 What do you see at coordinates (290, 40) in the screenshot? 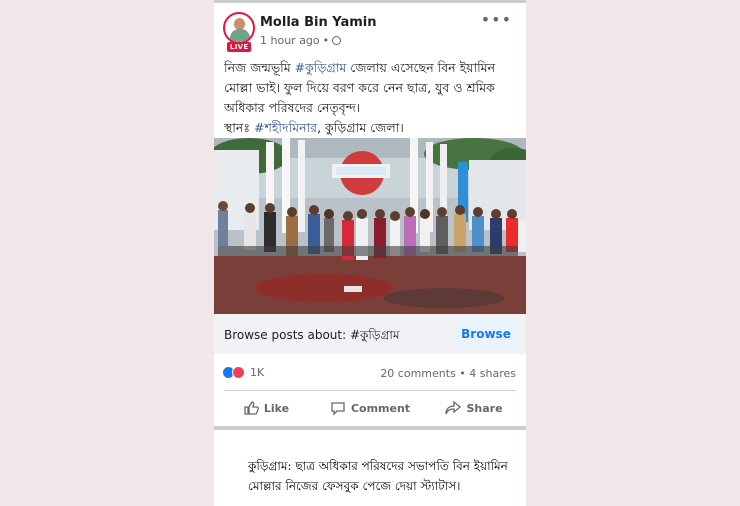
I see `post-time: 1 hour ago` at bounding box center [290, 40].